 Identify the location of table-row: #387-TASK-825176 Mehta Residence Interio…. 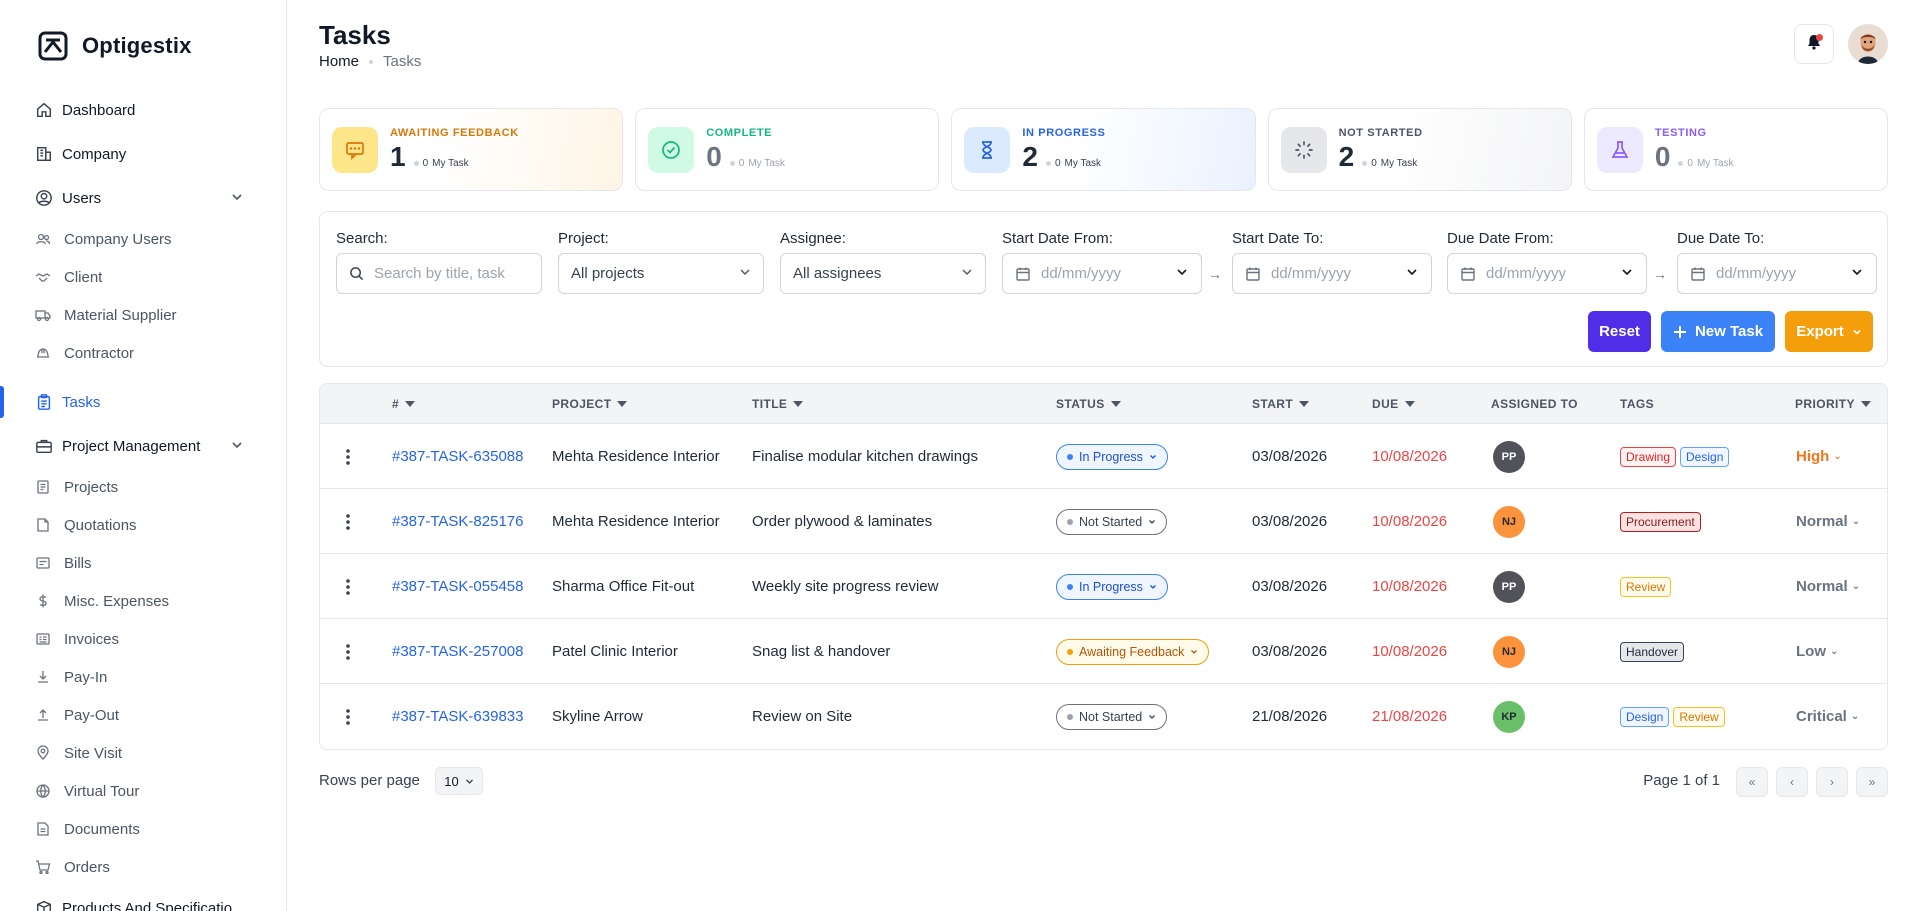
(1103, 521).